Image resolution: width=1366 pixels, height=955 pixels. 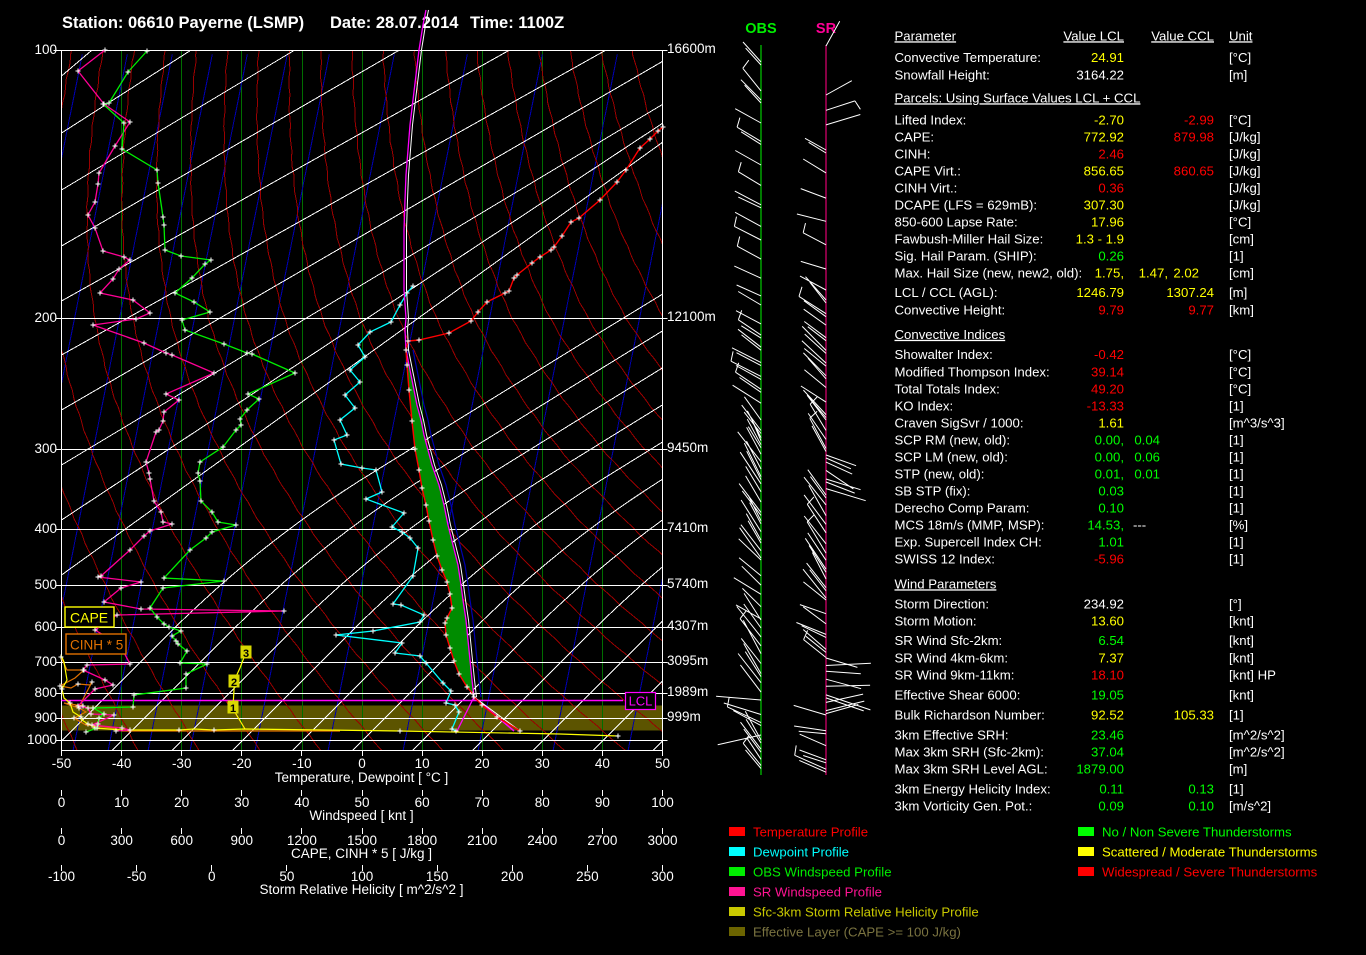 I want to click on svg-text: -100, so click(x=61, y=876).